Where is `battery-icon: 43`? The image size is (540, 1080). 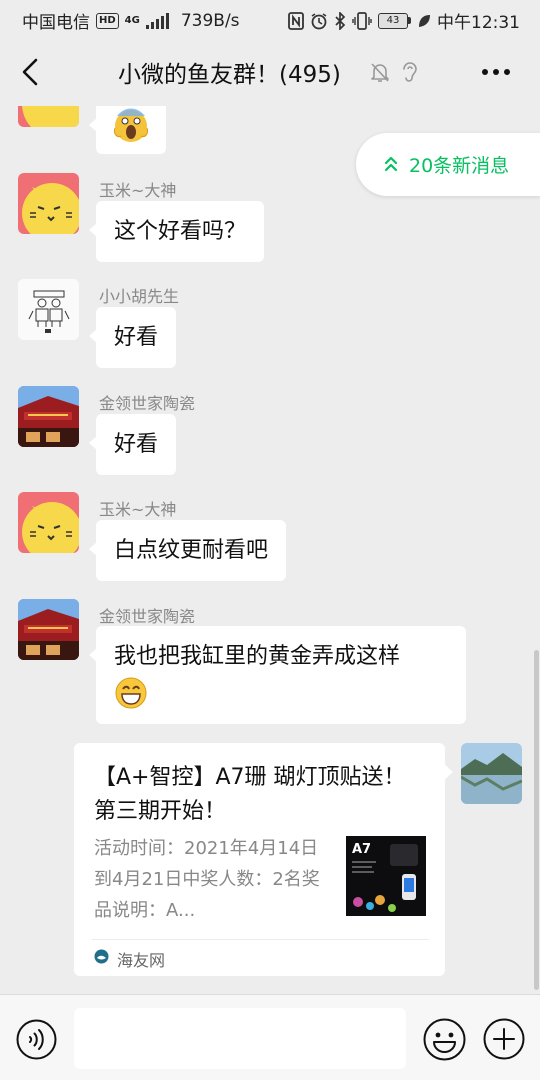 battery-icon: 43 is located at coordinates (394, 20).